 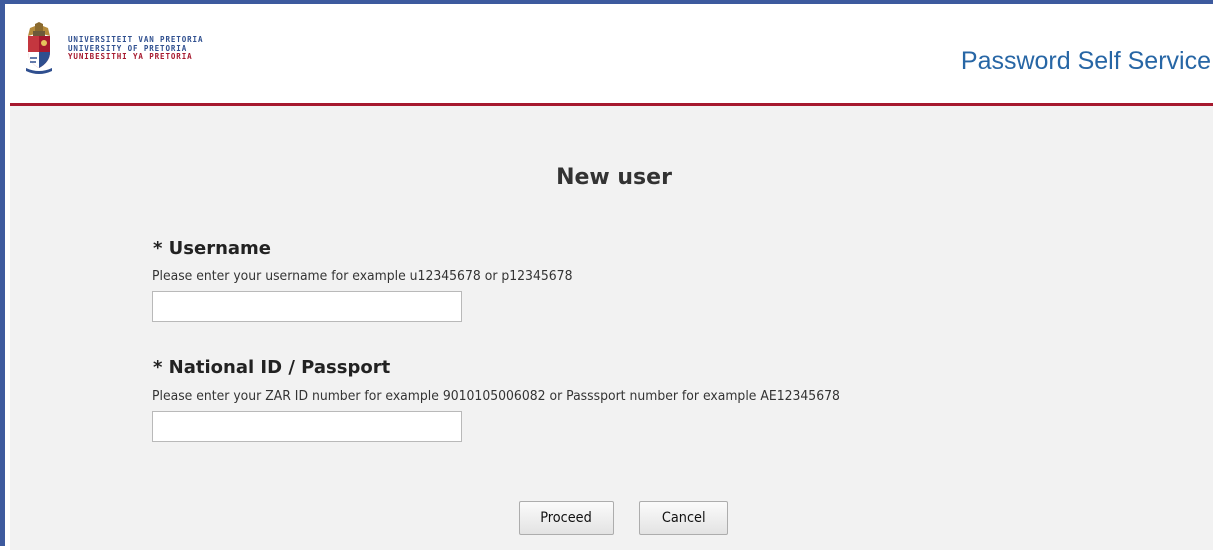 I want to click on cancel-button: Cancel, so click(x=683, y=518).